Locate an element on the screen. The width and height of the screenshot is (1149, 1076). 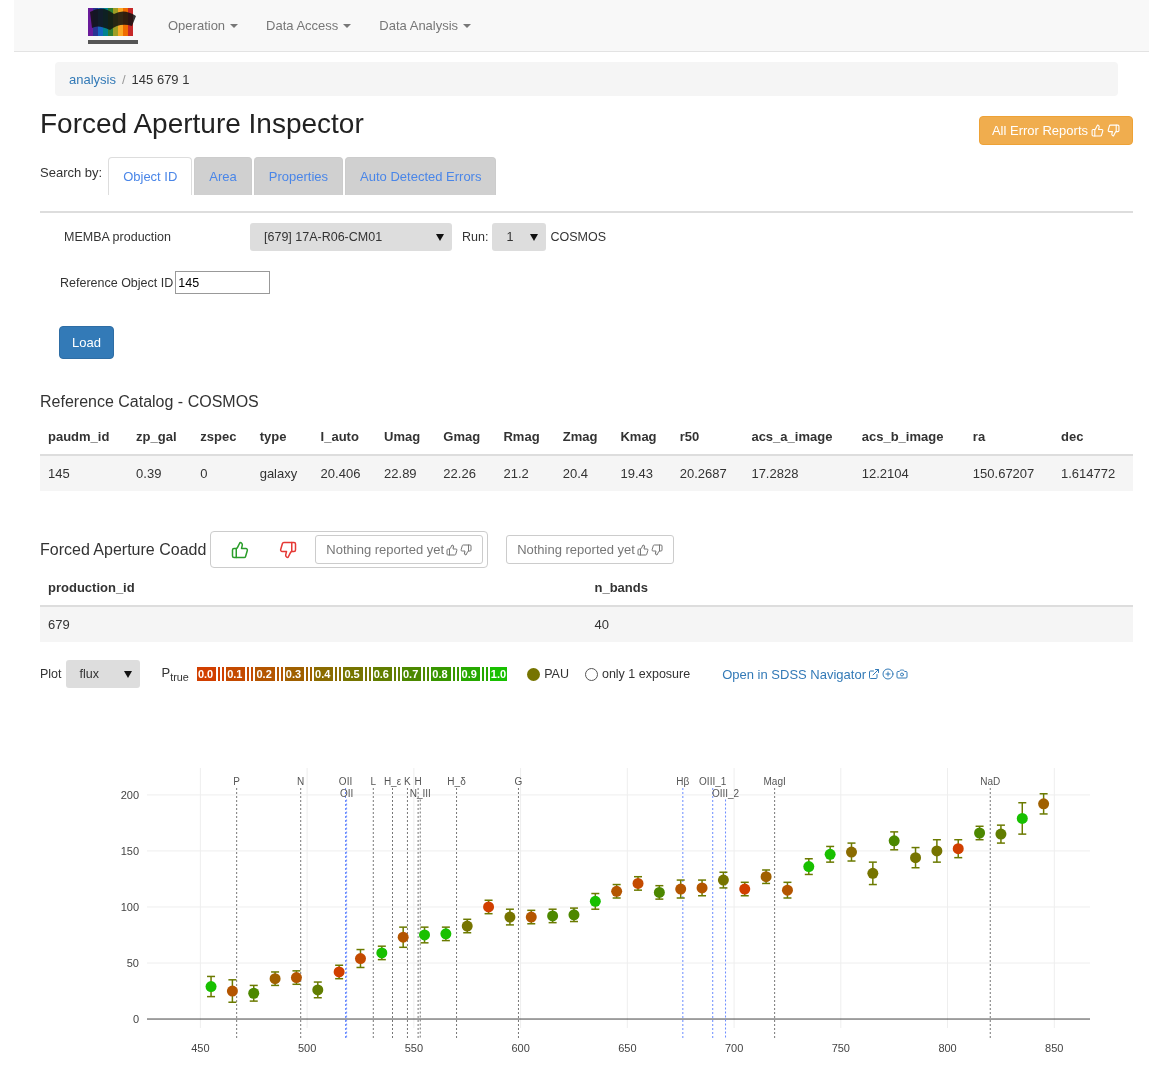
spectral-line-label: L is located at coordinates (373, 781).